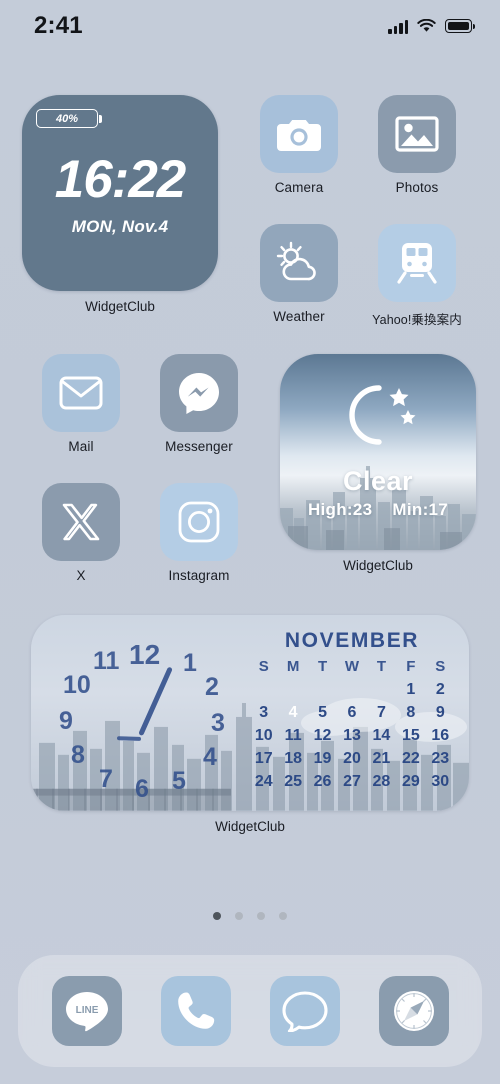  What do you see at coordinates (440, 666) in the screenshot?
I see `calendar-day-header-6: S` at bounding box center [440, 666].